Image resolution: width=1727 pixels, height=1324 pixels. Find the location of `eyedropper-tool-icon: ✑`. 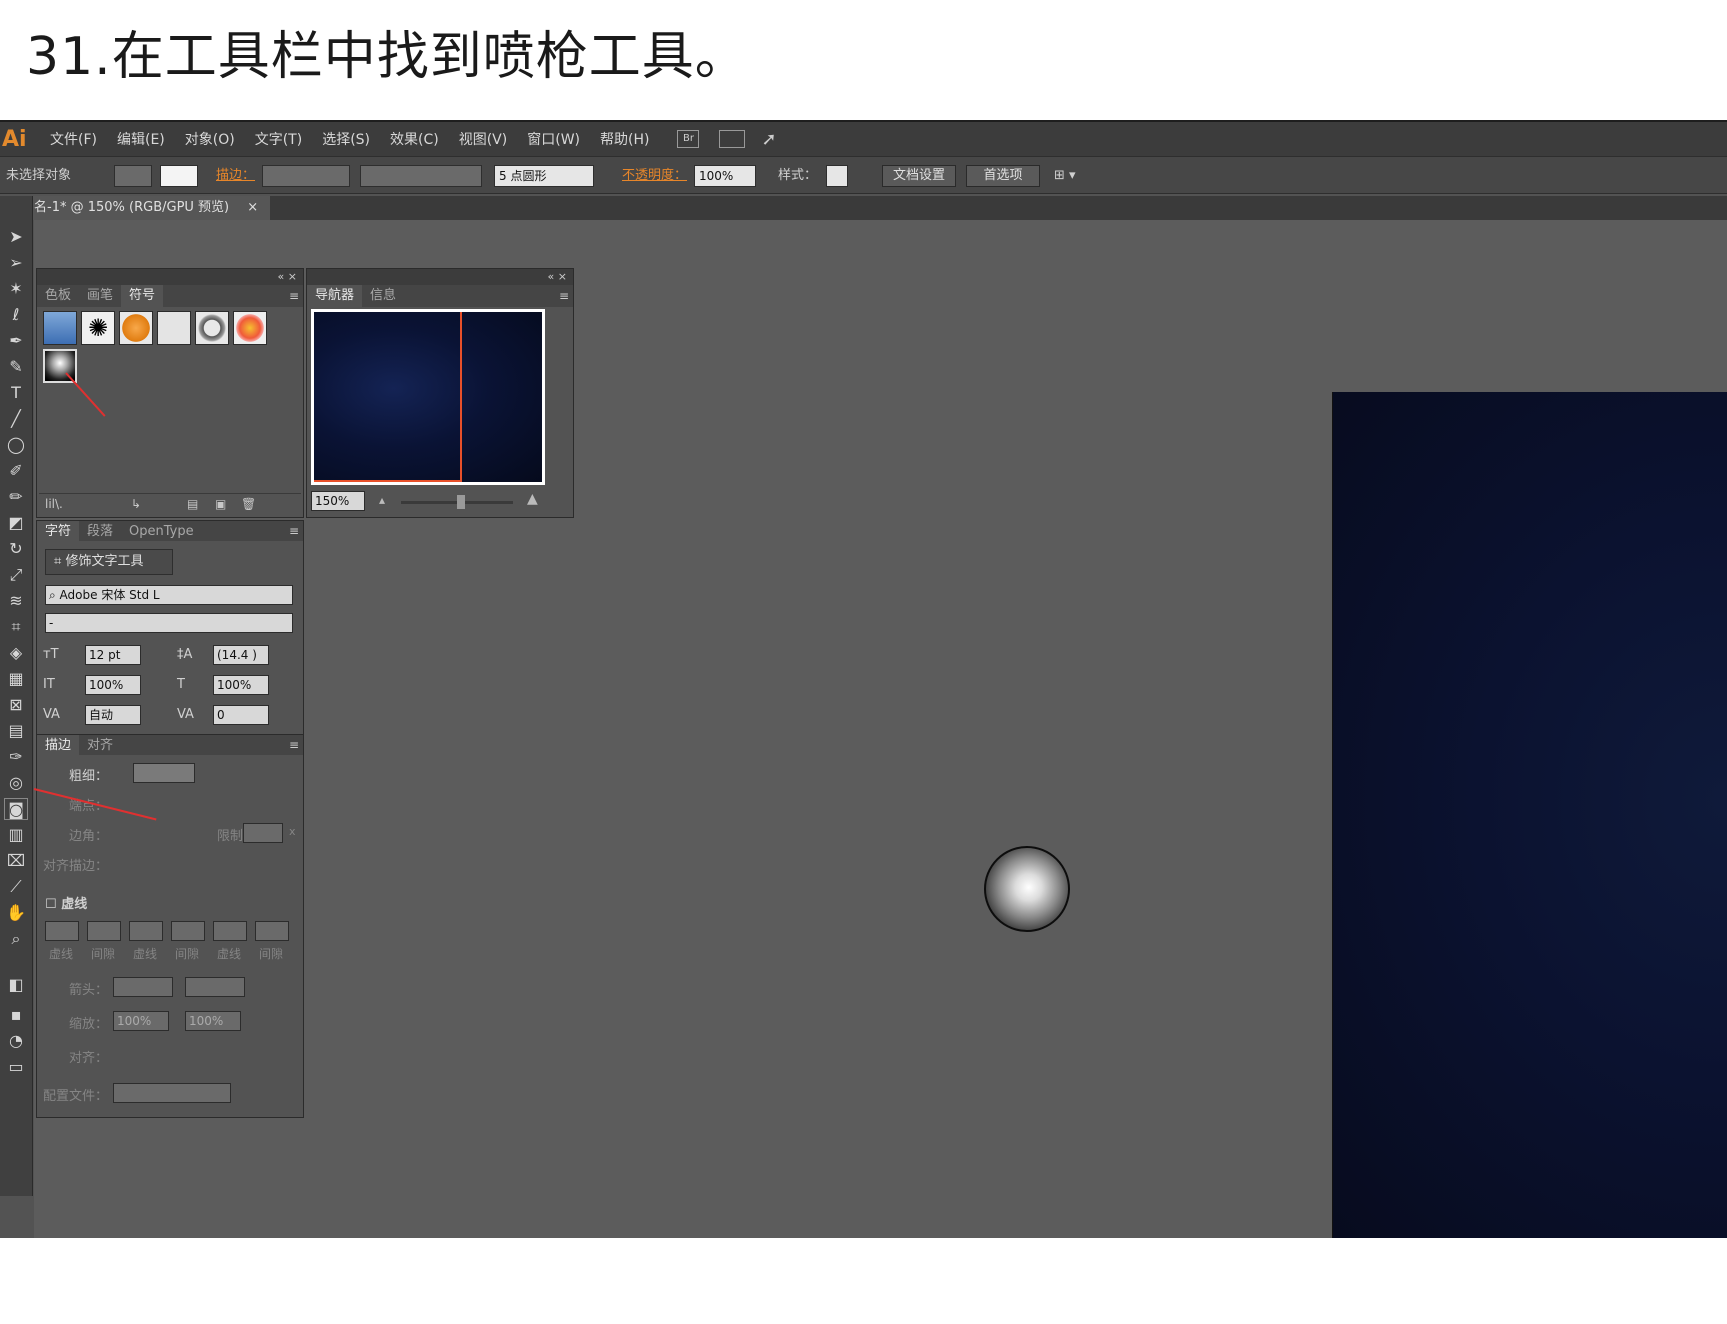

eyedropper-tool-icon: ✑ is located at coordinates (16, 757).